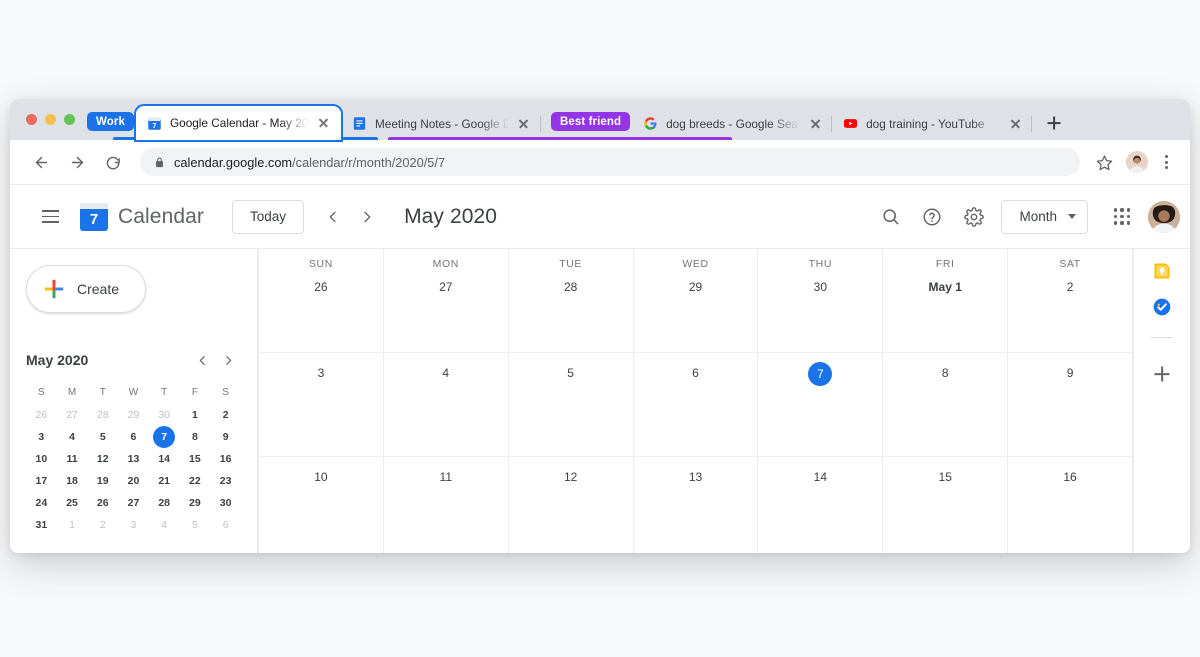 The height and width of the screenshot is (657, 1200). Describe the element at coordinates (1166, 162) in the screenshot. I see `kebab-menu-icon` at that location.